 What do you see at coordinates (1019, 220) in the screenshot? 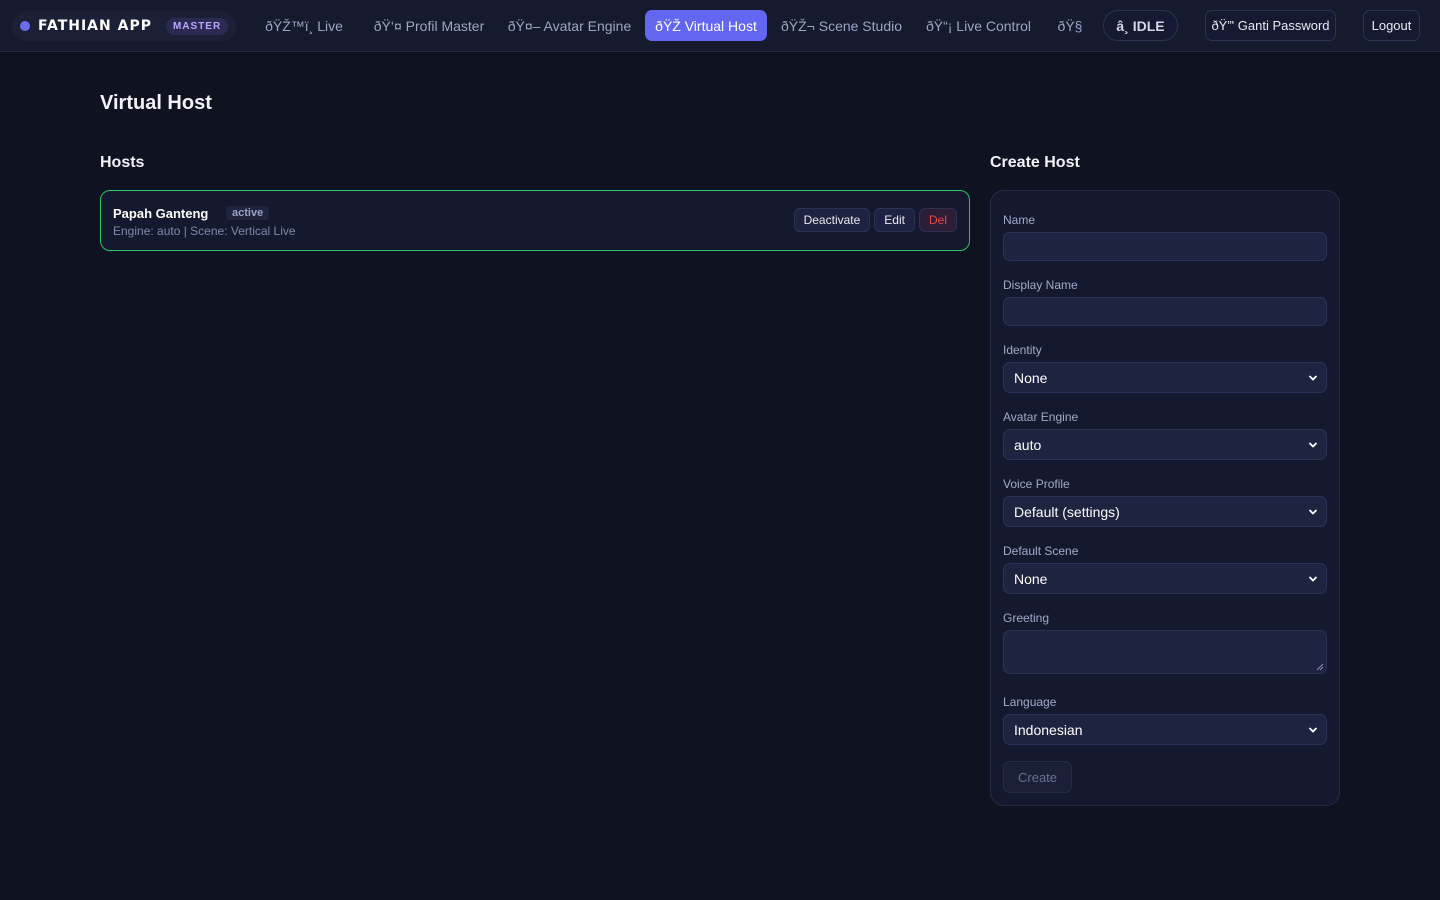
I see `name-label: Name` at bounding box center [1019, 220].